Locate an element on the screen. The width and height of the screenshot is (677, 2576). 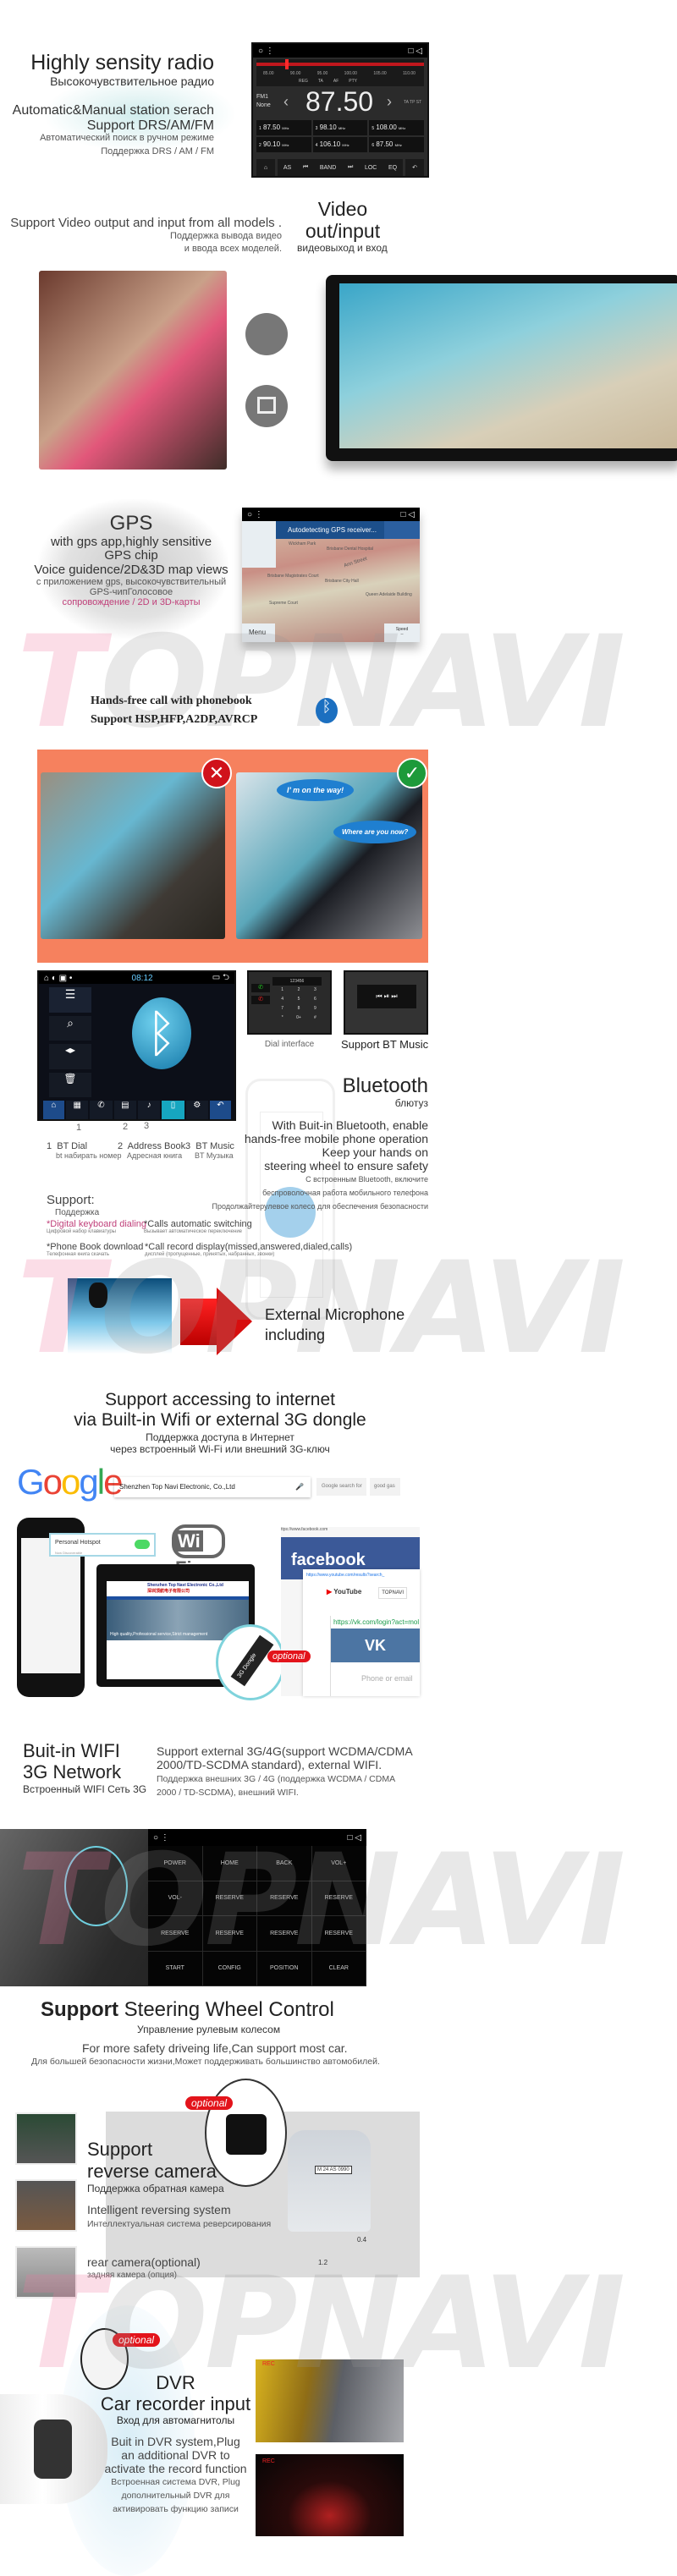
home-circle-icon: ○ ⋮ is located at coordinates (266, 52).